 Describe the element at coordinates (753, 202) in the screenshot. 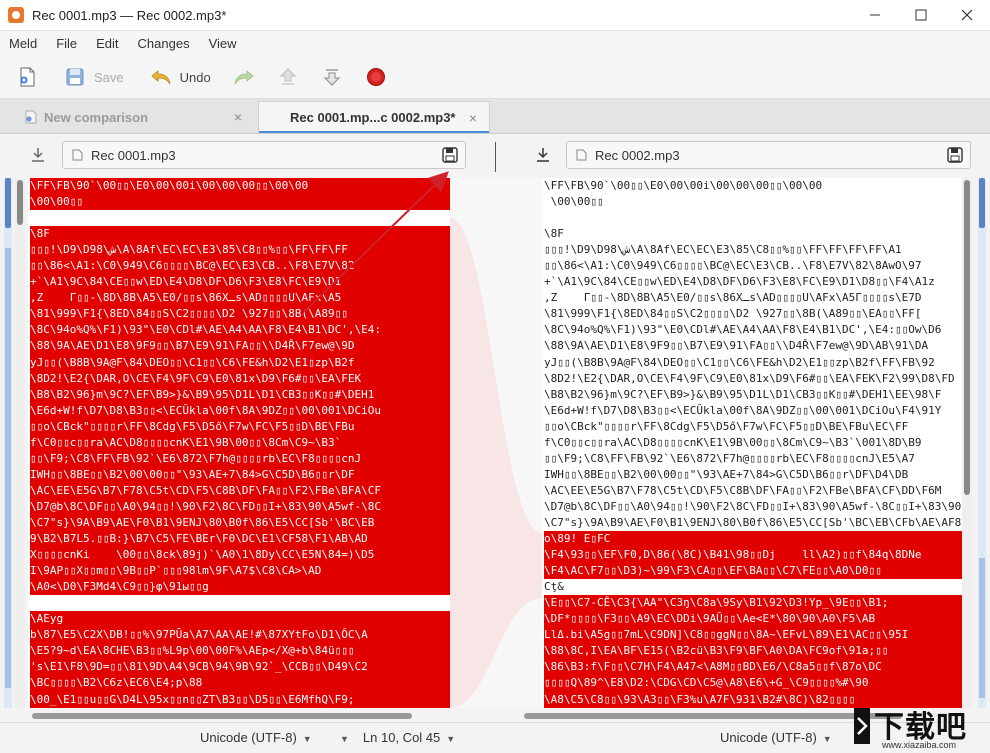

I see `text-line: \00\00▯▯` at that location.